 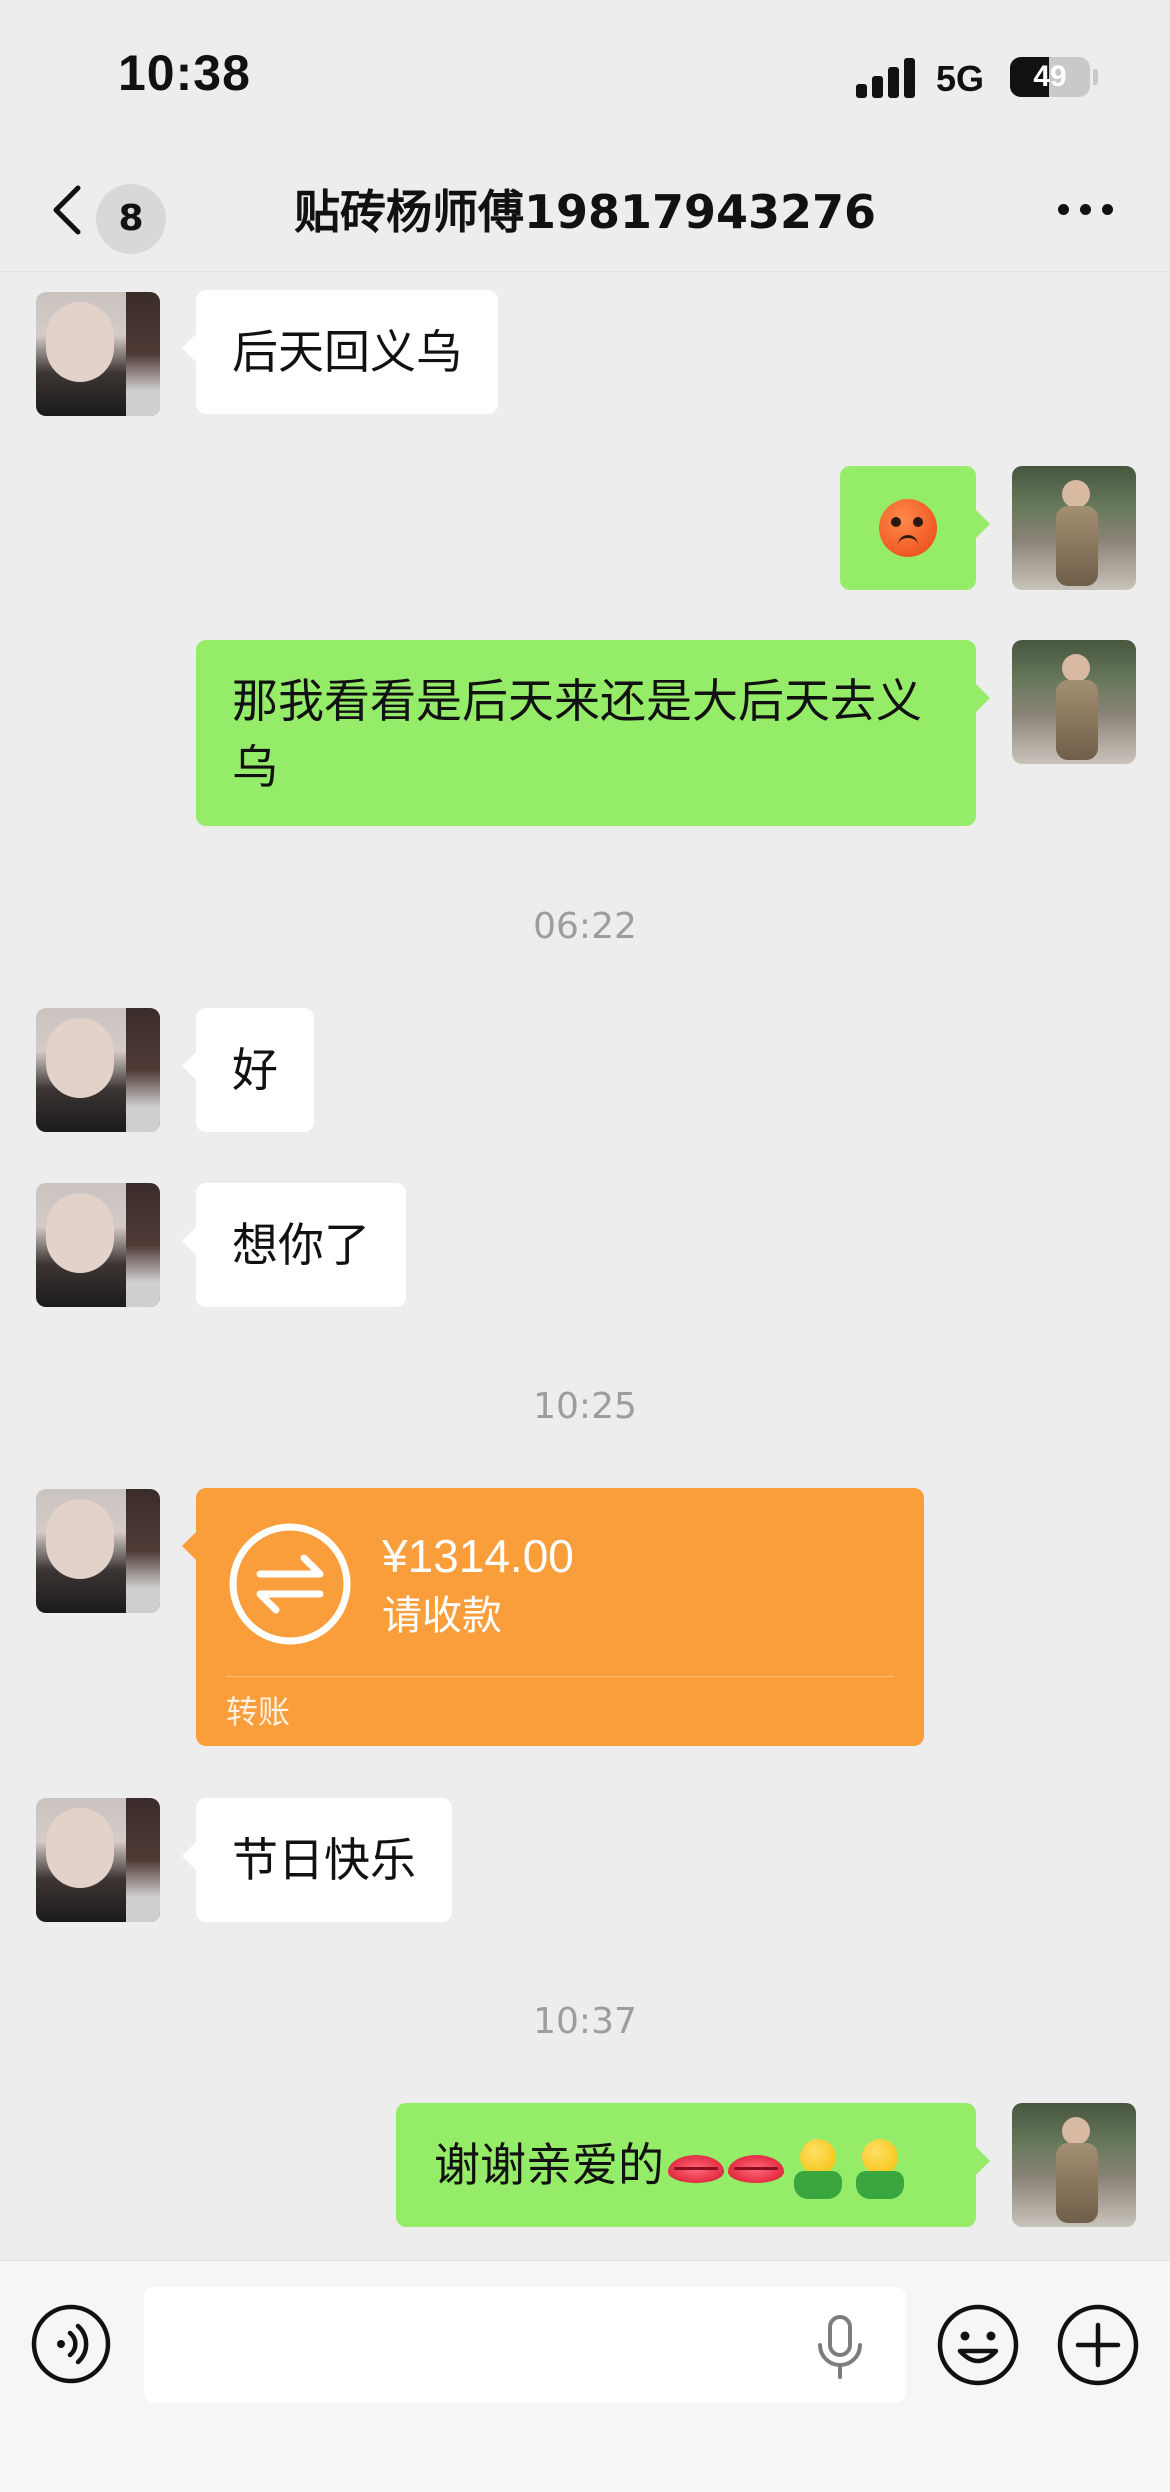 I want to click on message-bubble-outgoing, so click(x=915, y=528).